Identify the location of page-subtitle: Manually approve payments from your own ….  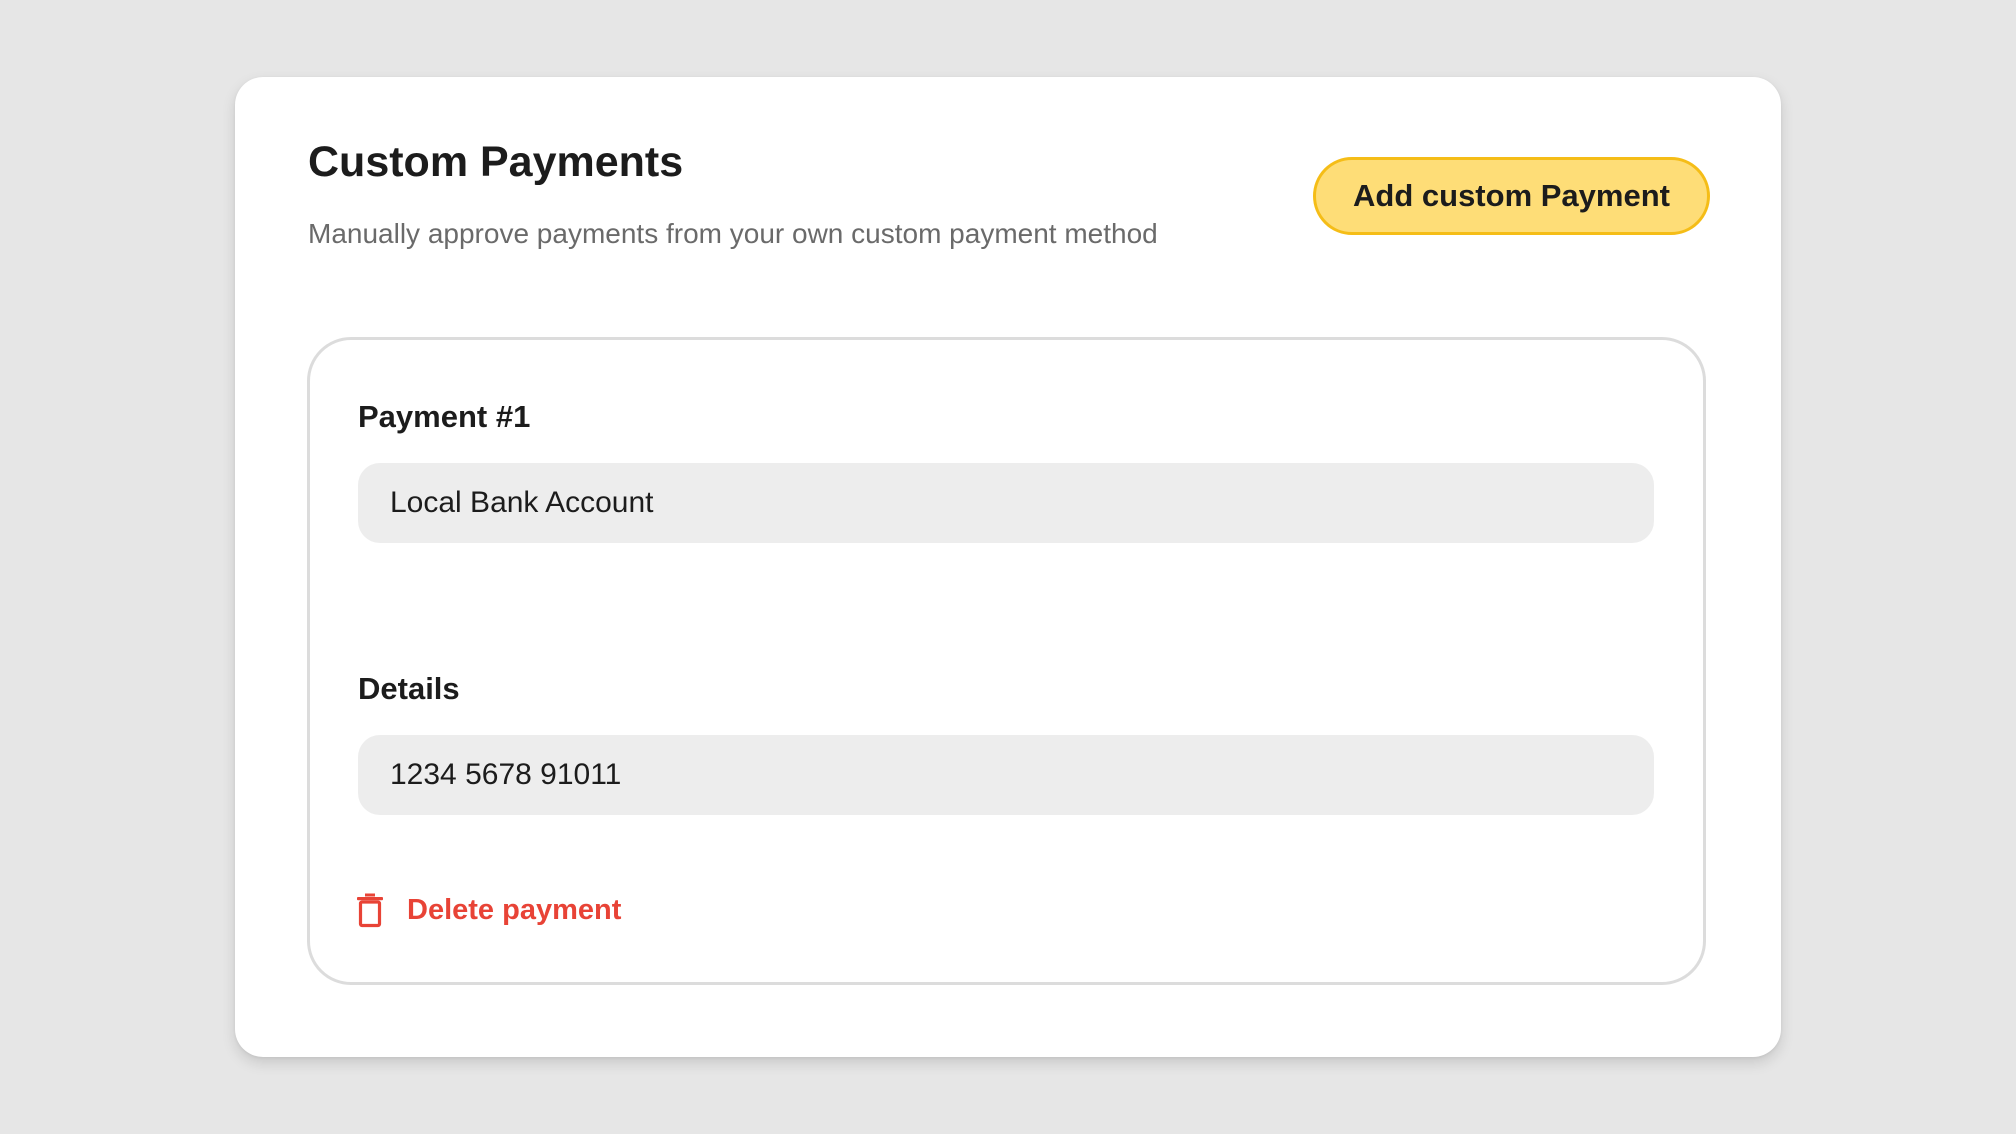
(733, 233).